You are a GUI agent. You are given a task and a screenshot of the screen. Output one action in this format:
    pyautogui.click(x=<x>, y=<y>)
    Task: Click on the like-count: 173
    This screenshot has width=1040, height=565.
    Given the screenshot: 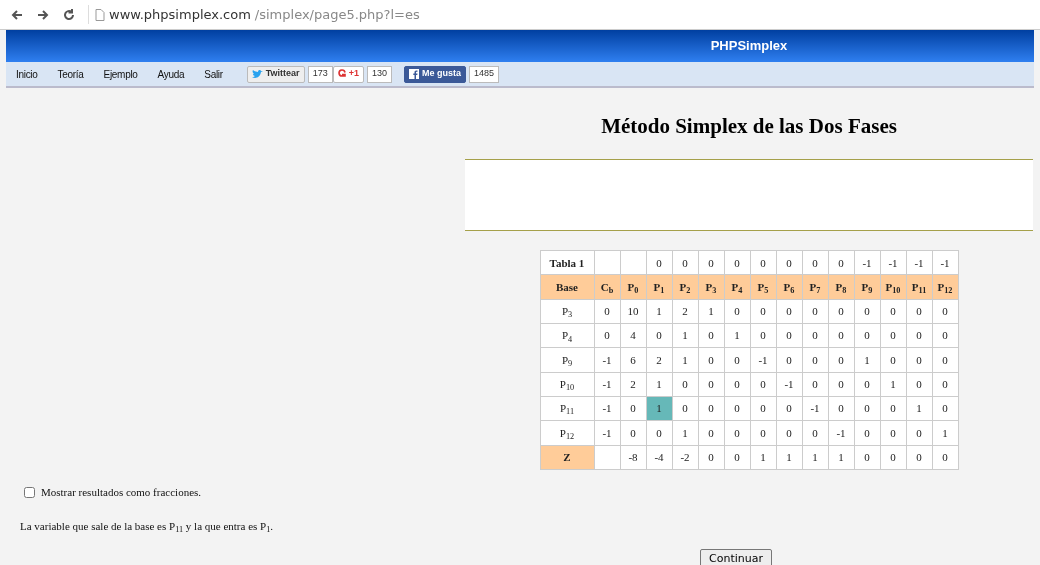 What is the action you would take?
    pyautogui.click(x=320, y=74)
    